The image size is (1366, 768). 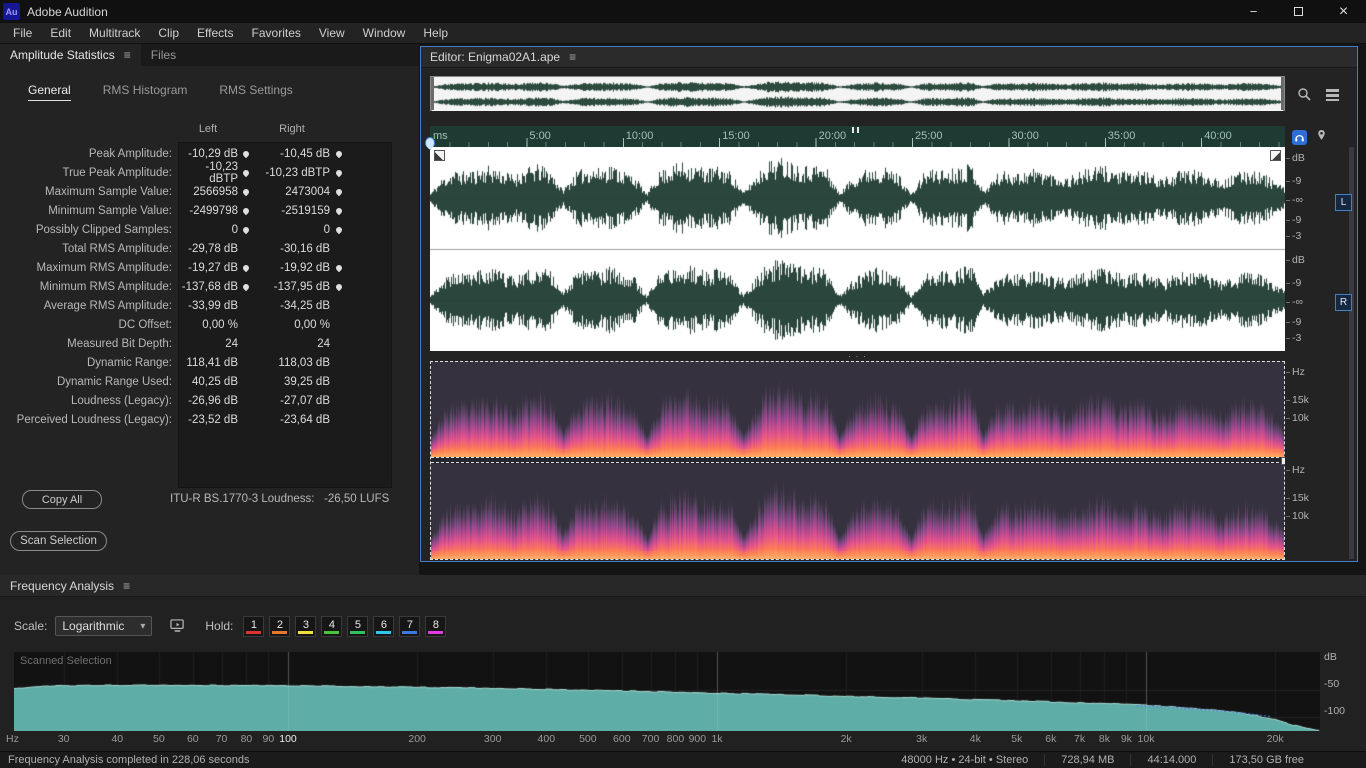 I want to click on stat-value-right: 24, so click(x=323, y=343).